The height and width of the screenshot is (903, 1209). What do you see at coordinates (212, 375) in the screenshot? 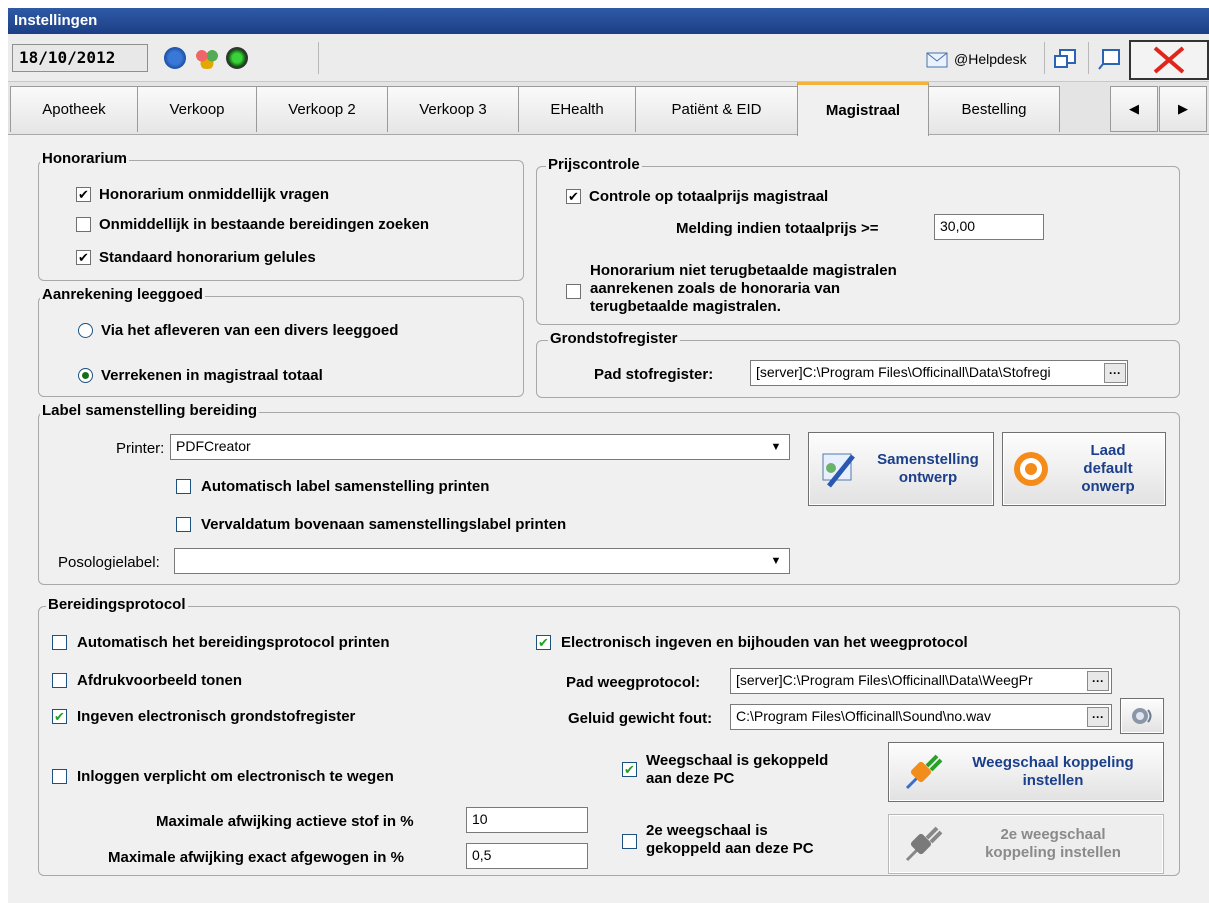
I see `leeggoed-opt2-label: Verrekenen in magistraal totaal` at bounding box center [212, 375].